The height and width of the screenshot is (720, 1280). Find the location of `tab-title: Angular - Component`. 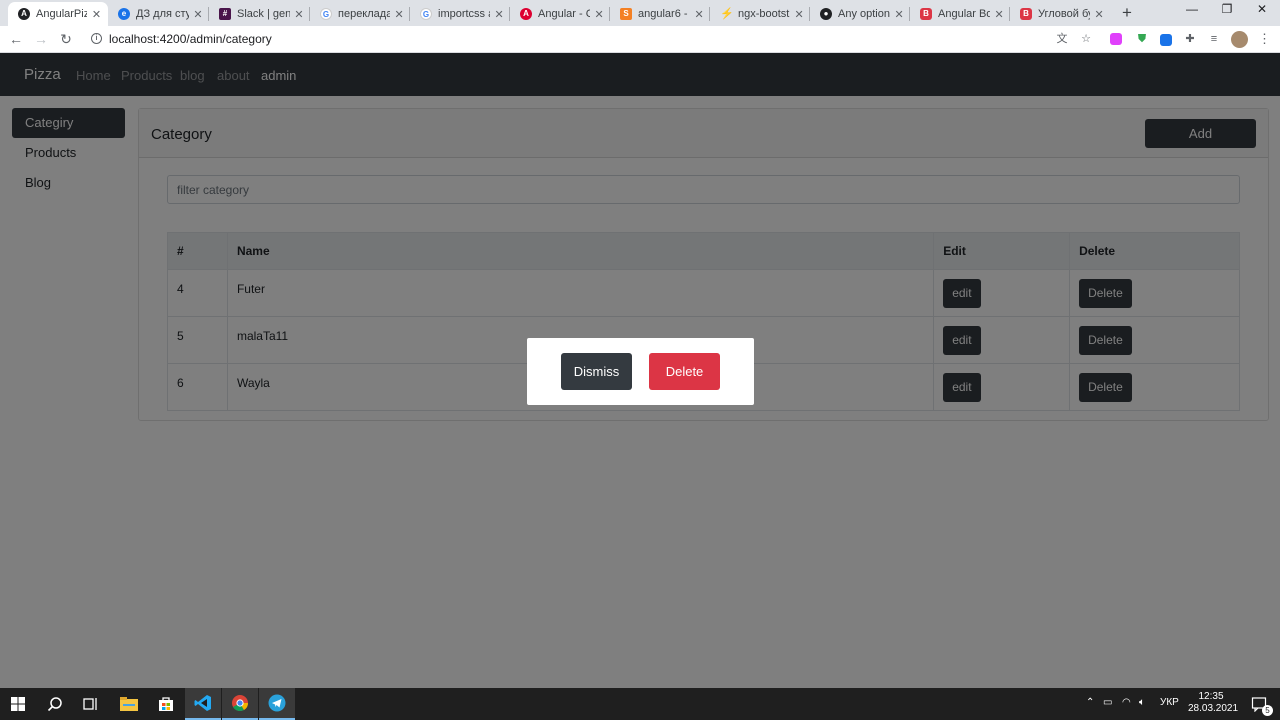

tab-title: Angular - Component is located at coordinates (564, 14).